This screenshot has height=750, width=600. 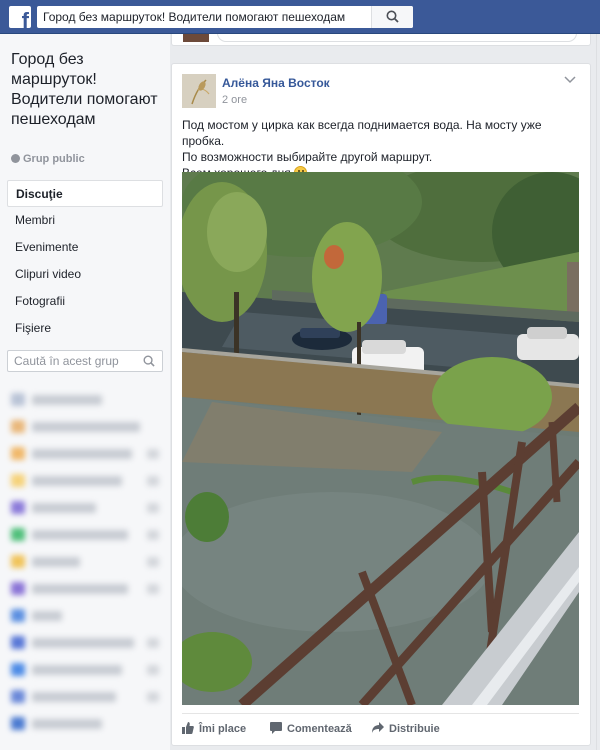 What do you see at coordinates (85, 274) in the screenshot?
I see `nav-item-videos: Clipuri video` at bounding box center [85, 274].